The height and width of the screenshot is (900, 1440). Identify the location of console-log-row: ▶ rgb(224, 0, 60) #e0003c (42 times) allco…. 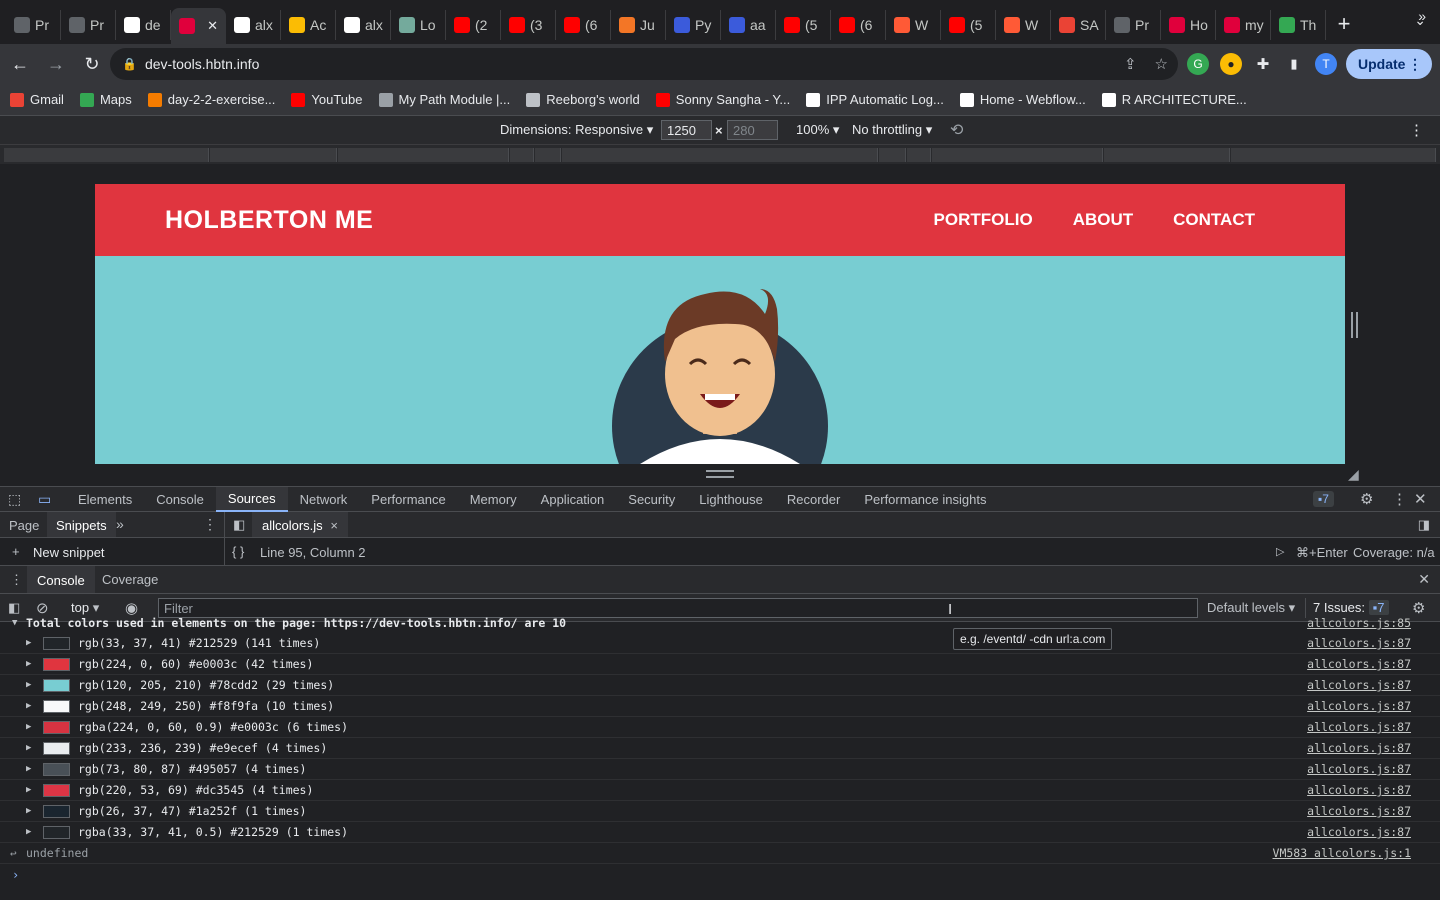
(720, 664).